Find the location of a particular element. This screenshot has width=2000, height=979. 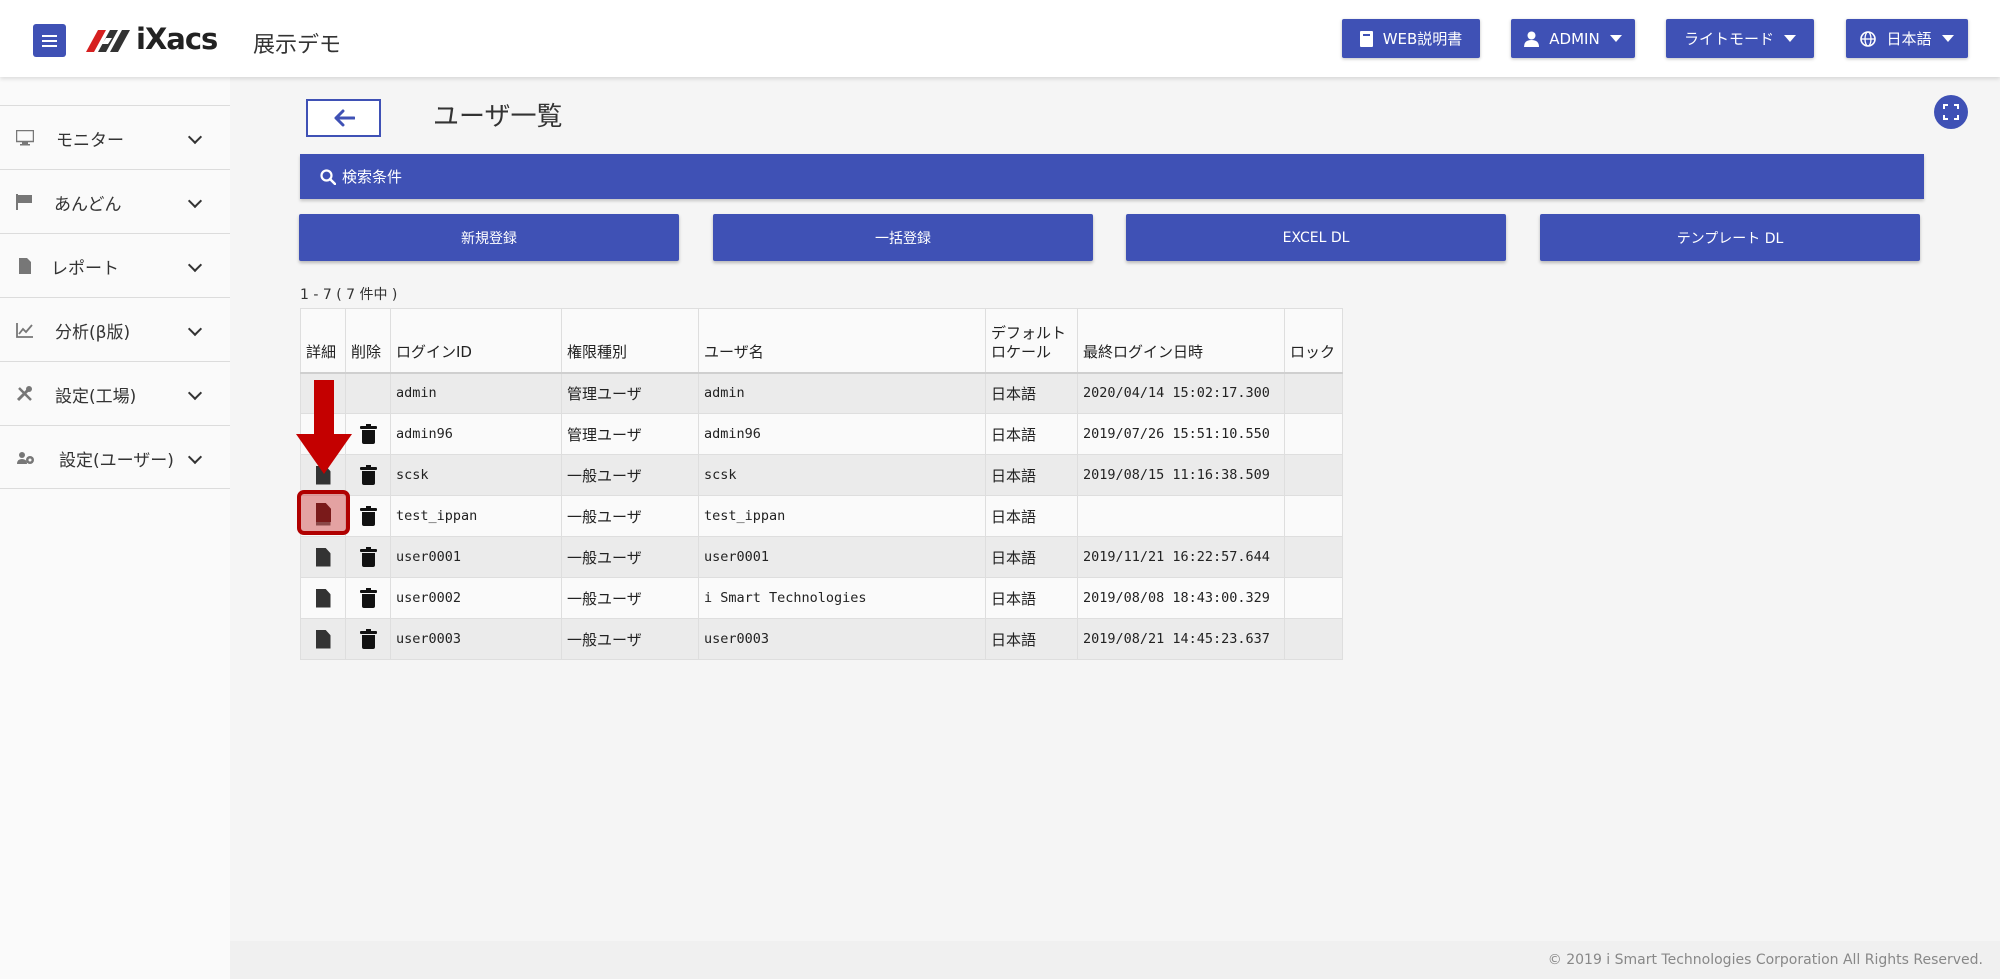

back-button is located at coordinates (343, 118).